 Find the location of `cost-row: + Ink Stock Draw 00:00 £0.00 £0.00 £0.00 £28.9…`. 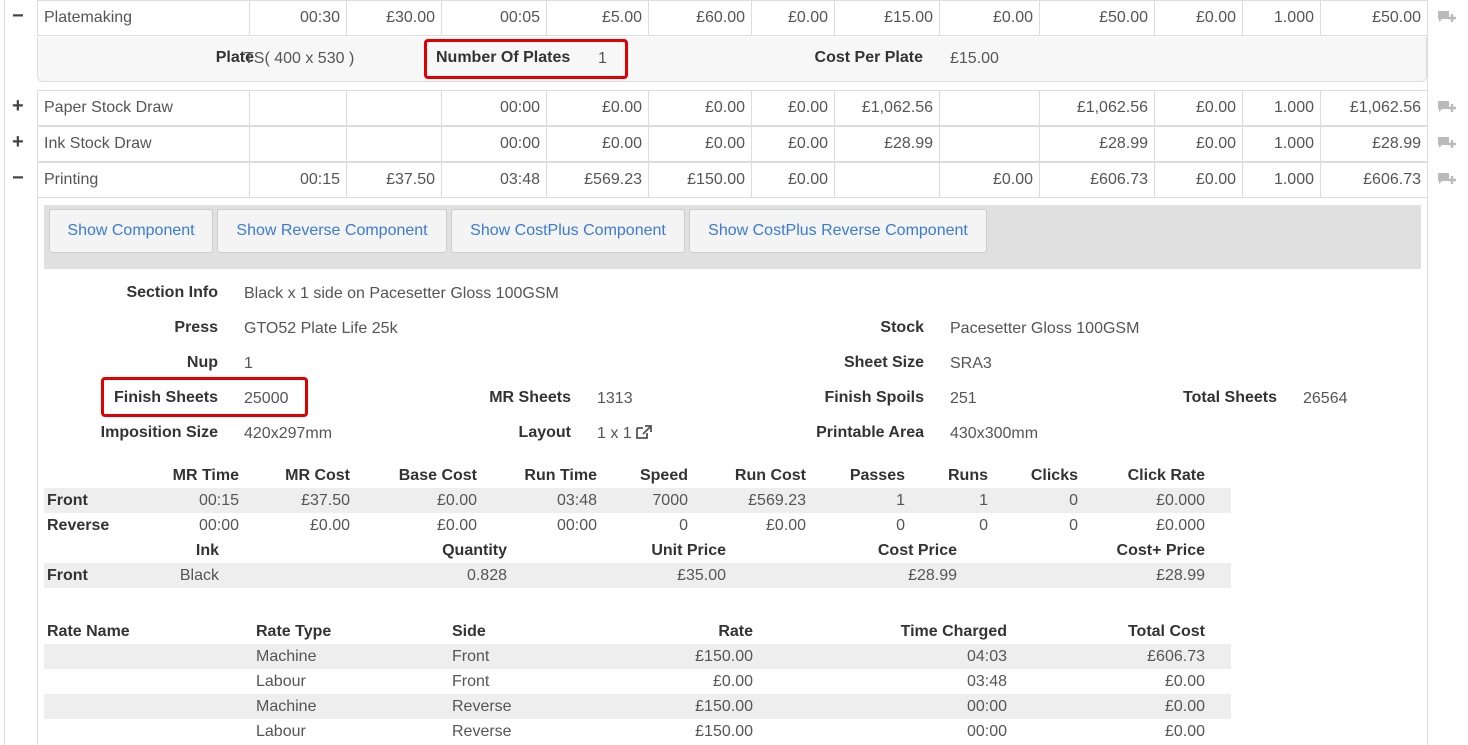

cost-row: + Ink Stock Draw 00:00 £0.00 £0.00 £0.00 £28.9… is located at coordinates (734, 144).